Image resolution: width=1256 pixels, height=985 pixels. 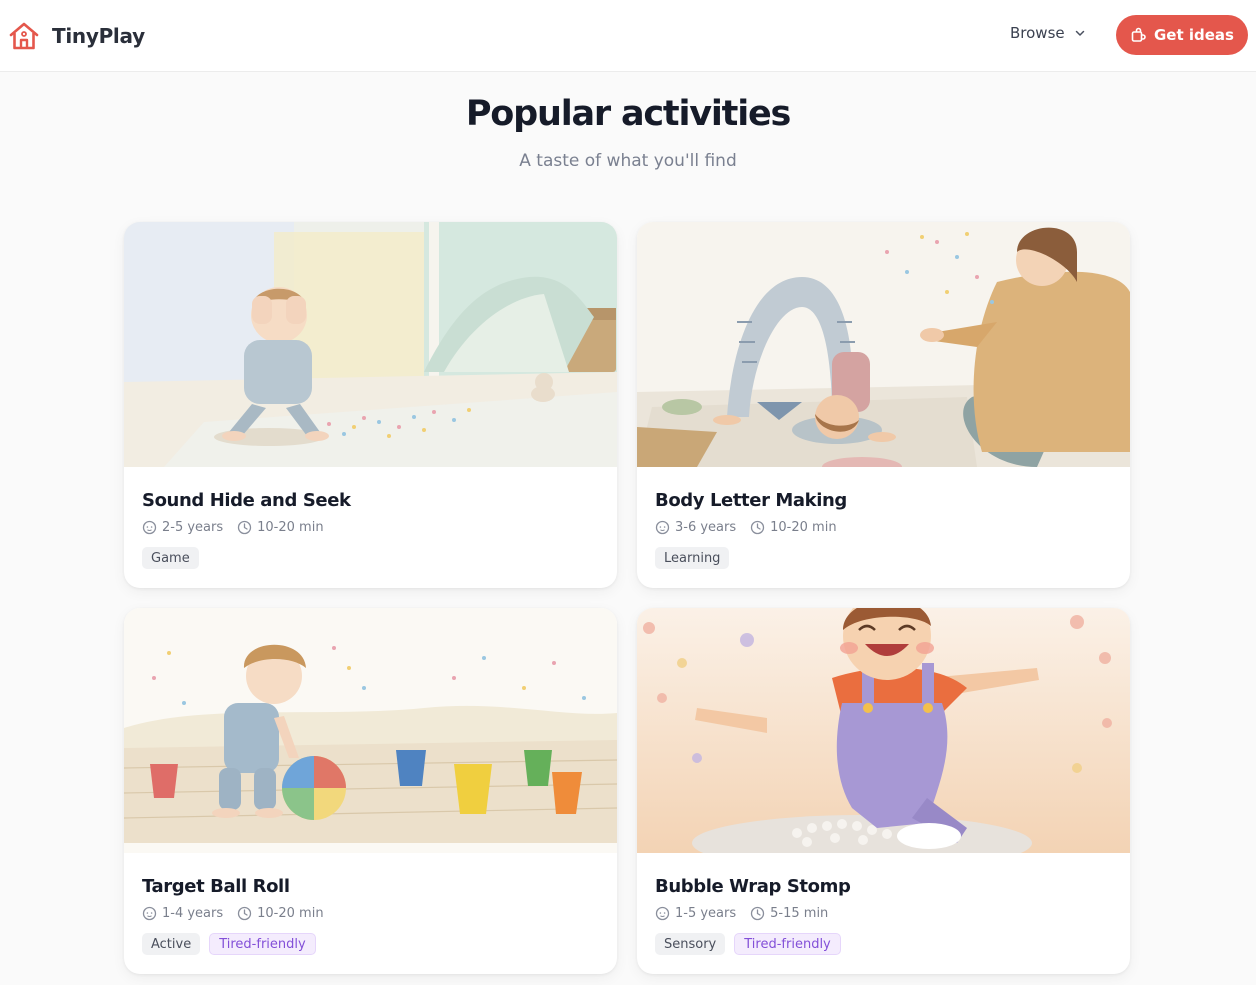 I want to click on tag-sensory: Sensory, so click(x=690, y=944).